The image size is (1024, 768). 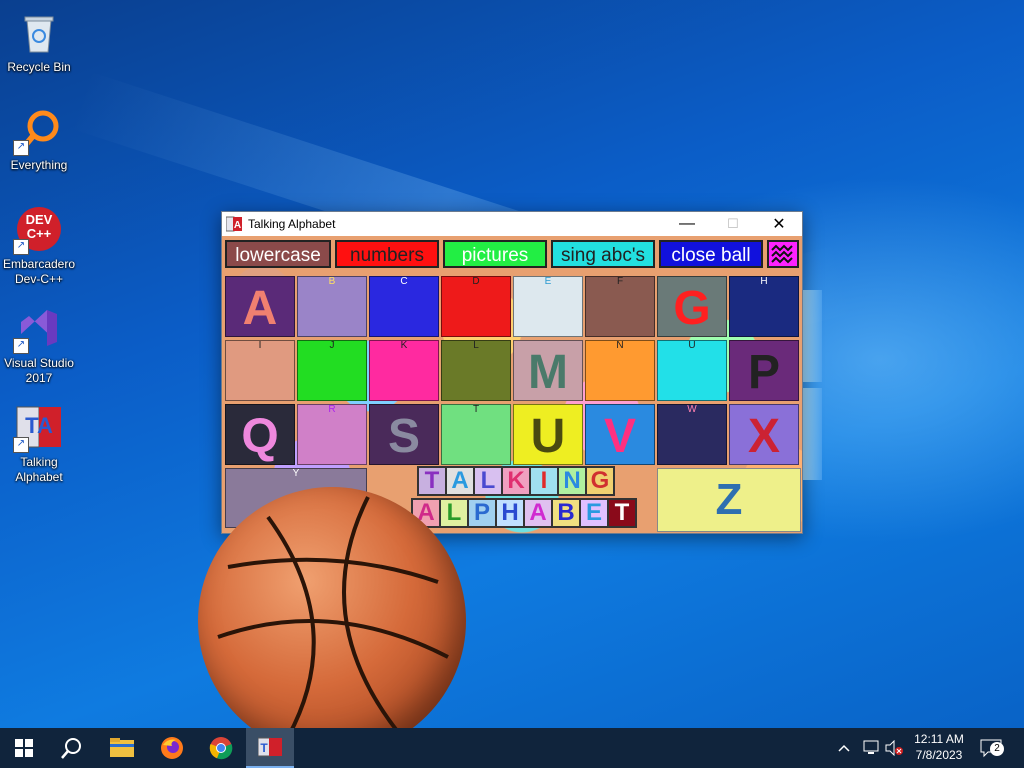 What do you see at coordinates (548, 306) in the screenshot?
I see `letter-cell: E` at bounding box center [548, 306].